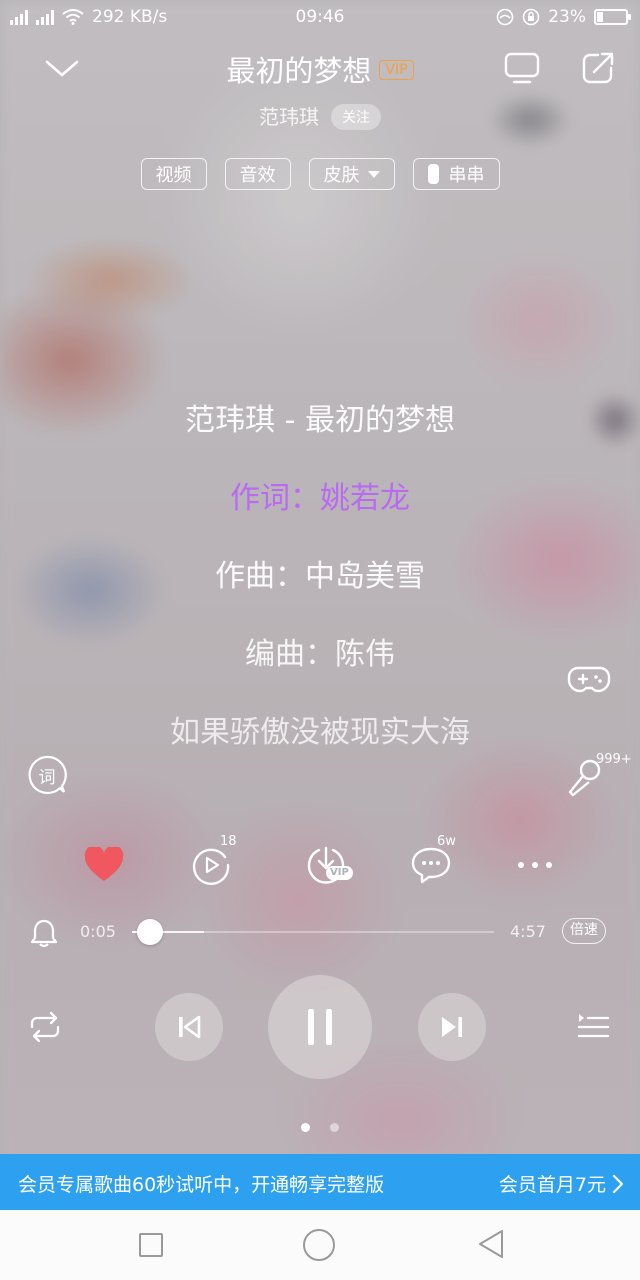 The height and width of the screenshot is (1280, 640). What do you see at coordinates (98, 931) in the screenshot?
I see `elapsed-time: 0:05` at bounding box center [98, 931].